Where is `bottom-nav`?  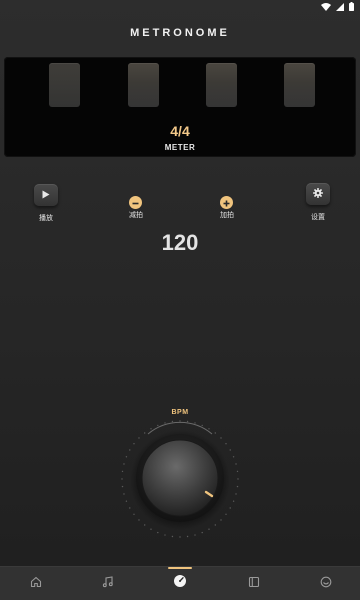
bottom-nav is located at coordinates (180, 583).